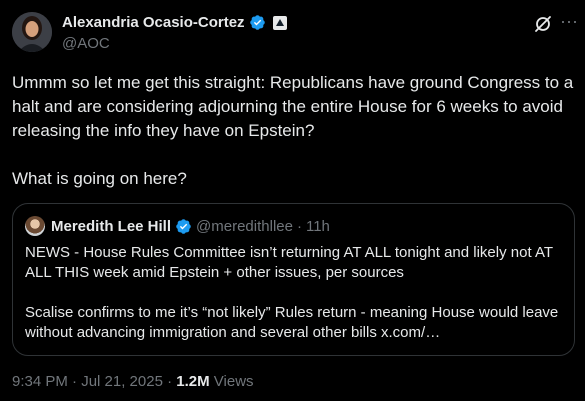 This screenshot has width=585, height=401. Describe the element at coordinates (543, 24) in the screenshot. I see `grok-icon` at that location.